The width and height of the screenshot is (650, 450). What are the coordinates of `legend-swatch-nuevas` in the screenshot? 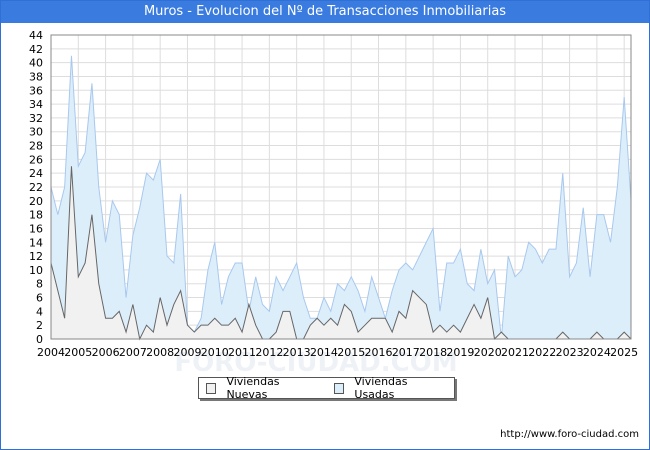 It's located at (211, 388).